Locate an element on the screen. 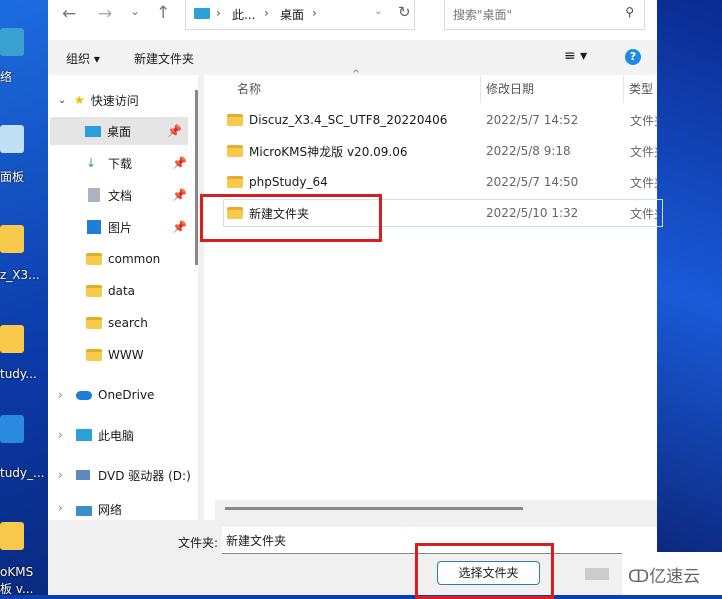  sidebar-item-search: search is located at coordinates (124, 323).